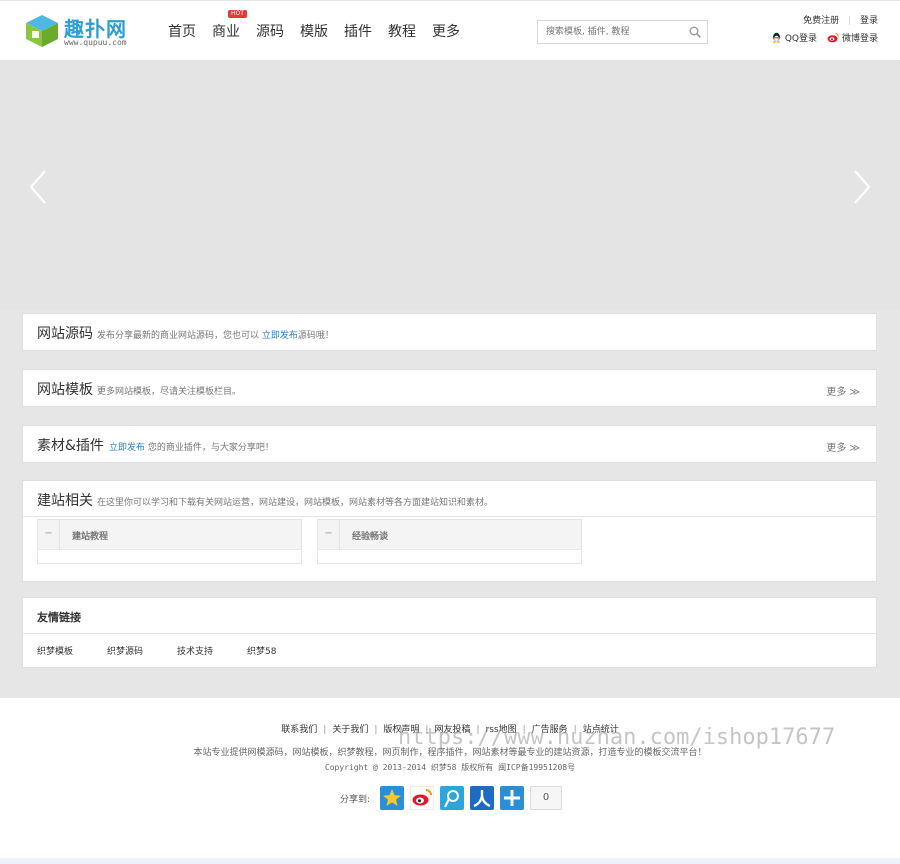  Describe the element at coordinates (70, 446) in the screenshot. I see `section-title: 素材&插件` at that location.